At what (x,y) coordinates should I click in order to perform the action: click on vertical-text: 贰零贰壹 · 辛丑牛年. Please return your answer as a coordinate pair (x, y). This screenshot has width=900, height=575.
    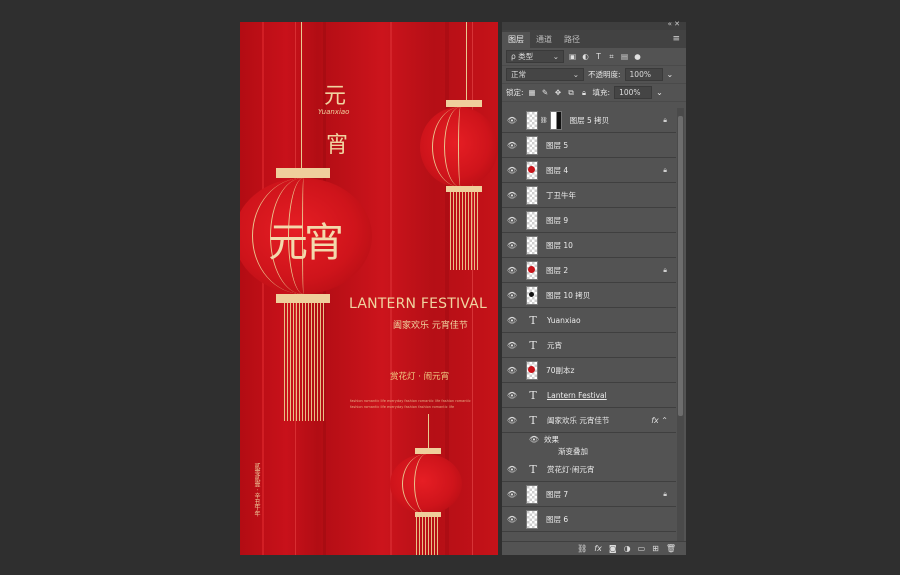
    Looking at the image, I should click on (256, 490).